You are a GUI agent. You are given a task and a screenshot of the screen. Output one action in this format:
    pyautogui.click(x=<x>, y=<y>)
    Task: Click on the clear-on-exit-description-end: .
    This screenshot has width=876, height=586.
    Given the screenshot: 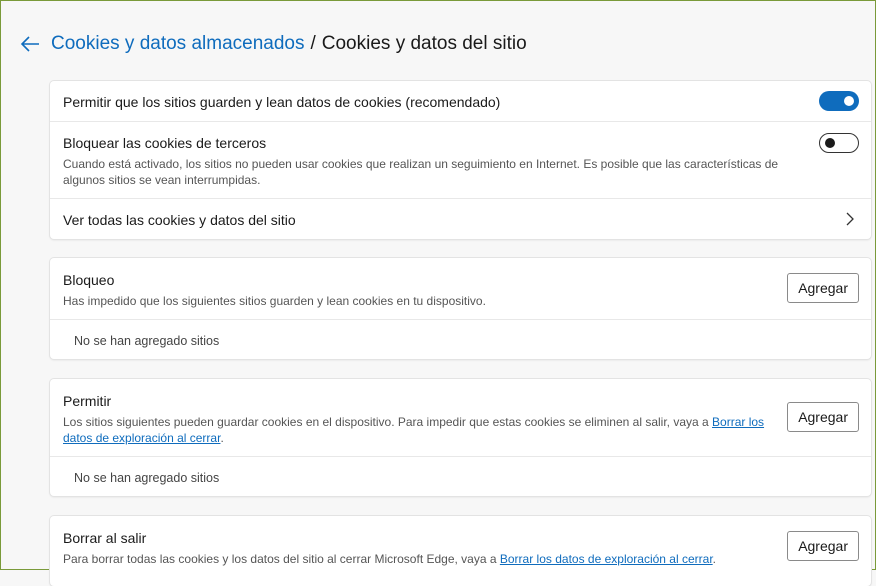 What is the action you would take?
    pyautogui.click(x=714, y=559)
    